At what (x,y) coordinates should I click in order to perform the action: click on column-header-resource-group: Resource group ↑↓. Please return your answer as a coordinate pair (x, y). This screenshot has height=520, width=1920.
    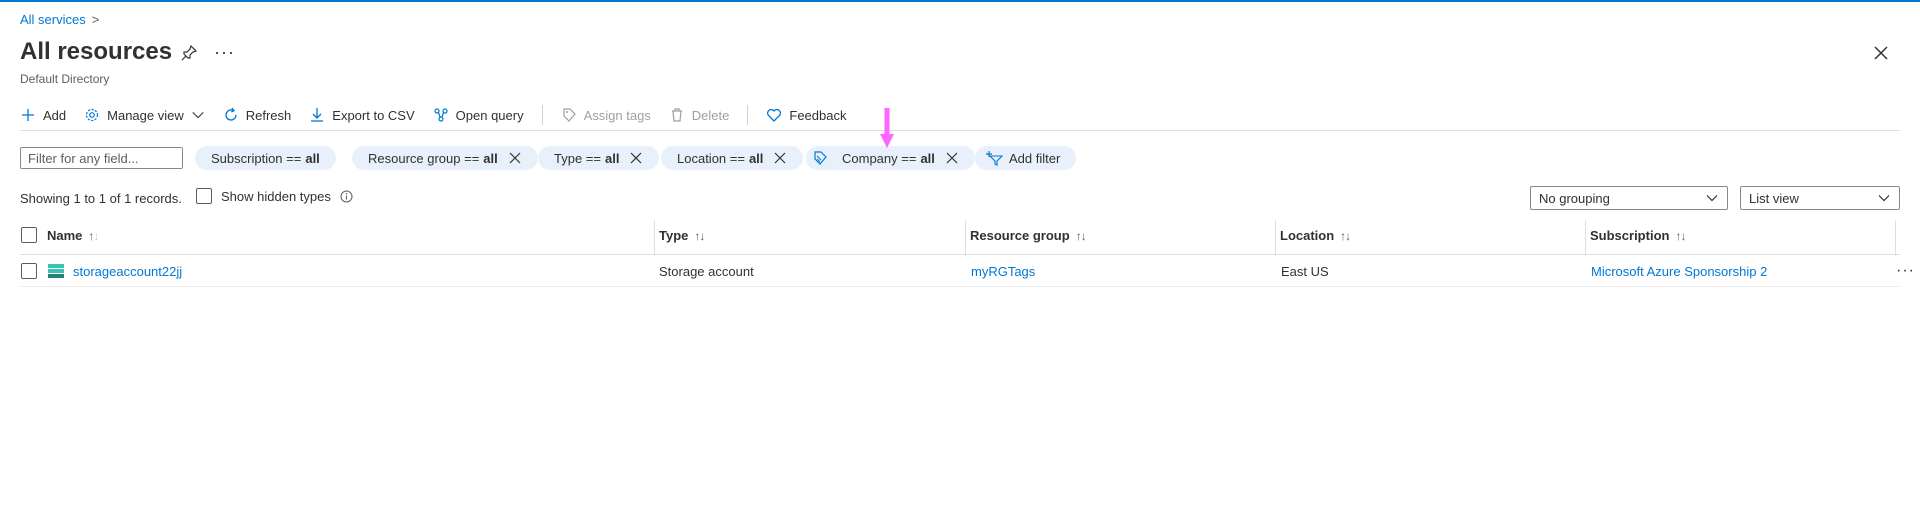
    Looking at the image, I should click on (1028, 235).